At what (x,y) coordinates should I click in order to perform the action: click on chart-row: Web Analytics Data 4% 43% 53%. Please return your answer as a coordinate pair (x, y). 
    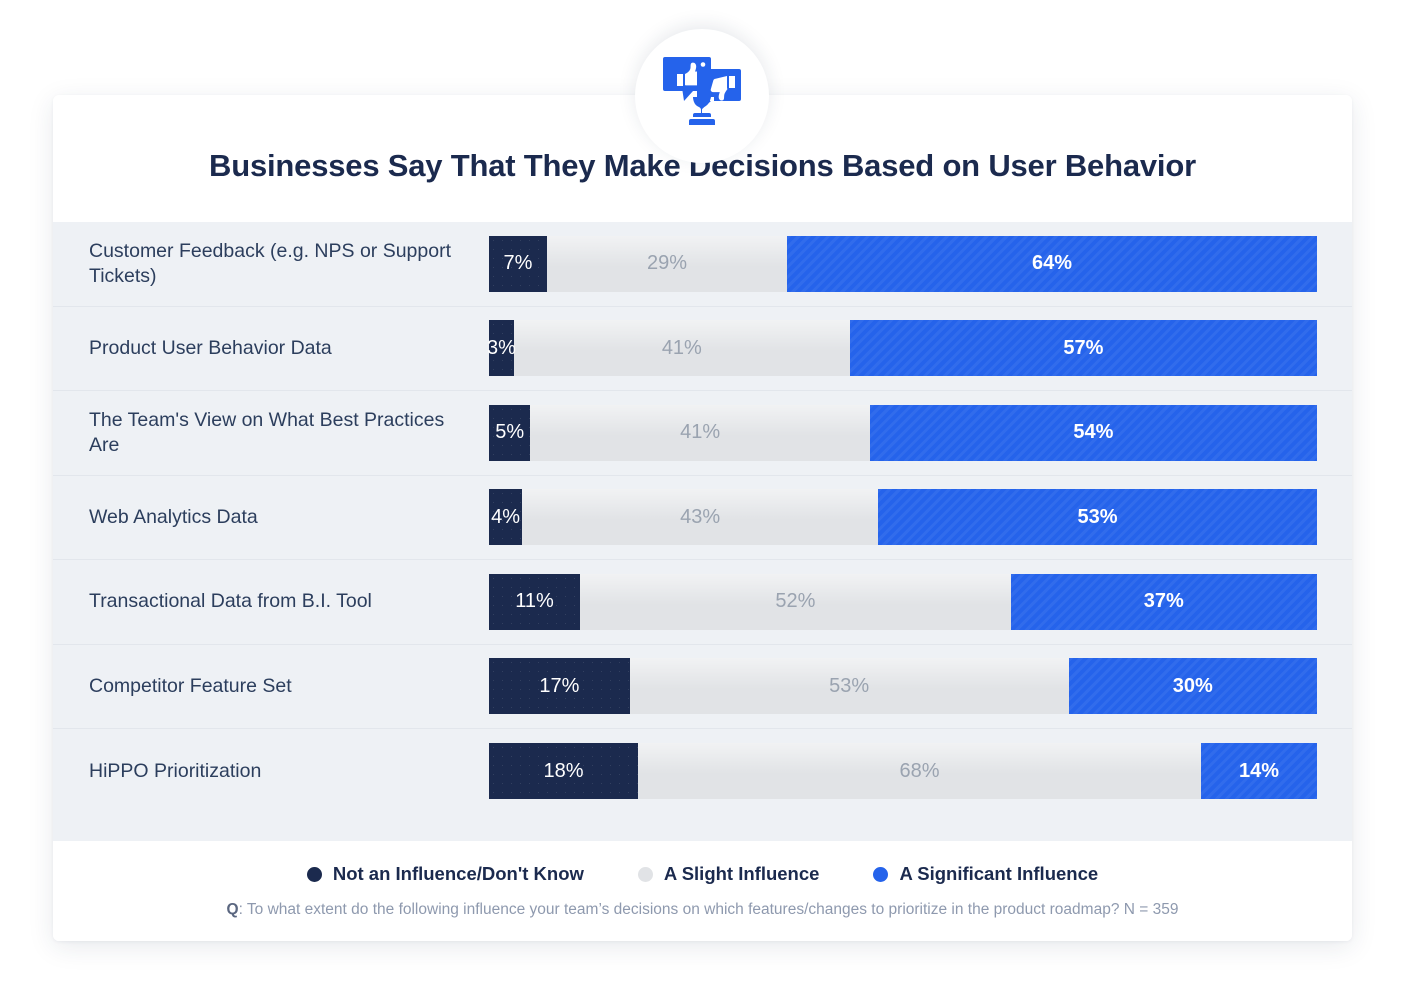
    Looking at the image, I should click on (702, 518).